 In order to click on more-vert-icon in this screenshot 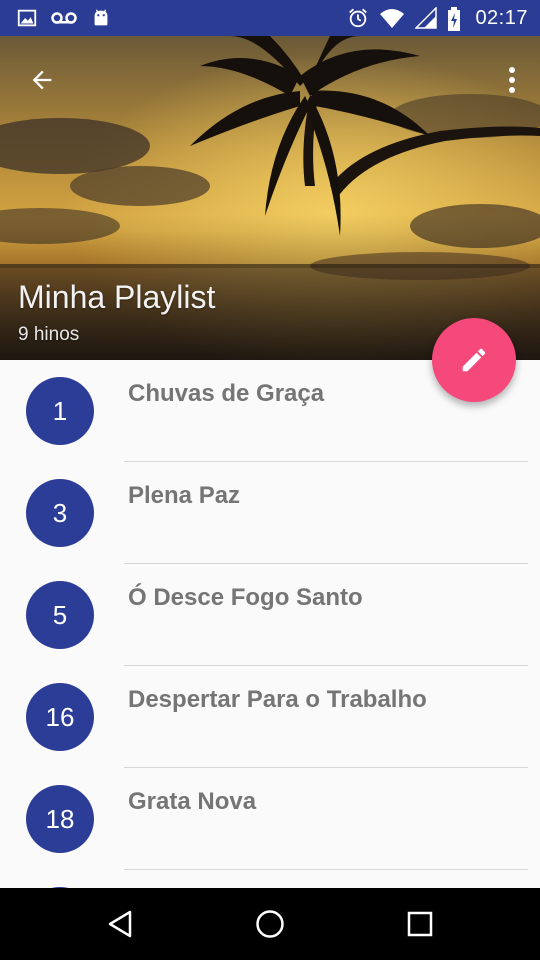, I will do `click(512, 80)`.